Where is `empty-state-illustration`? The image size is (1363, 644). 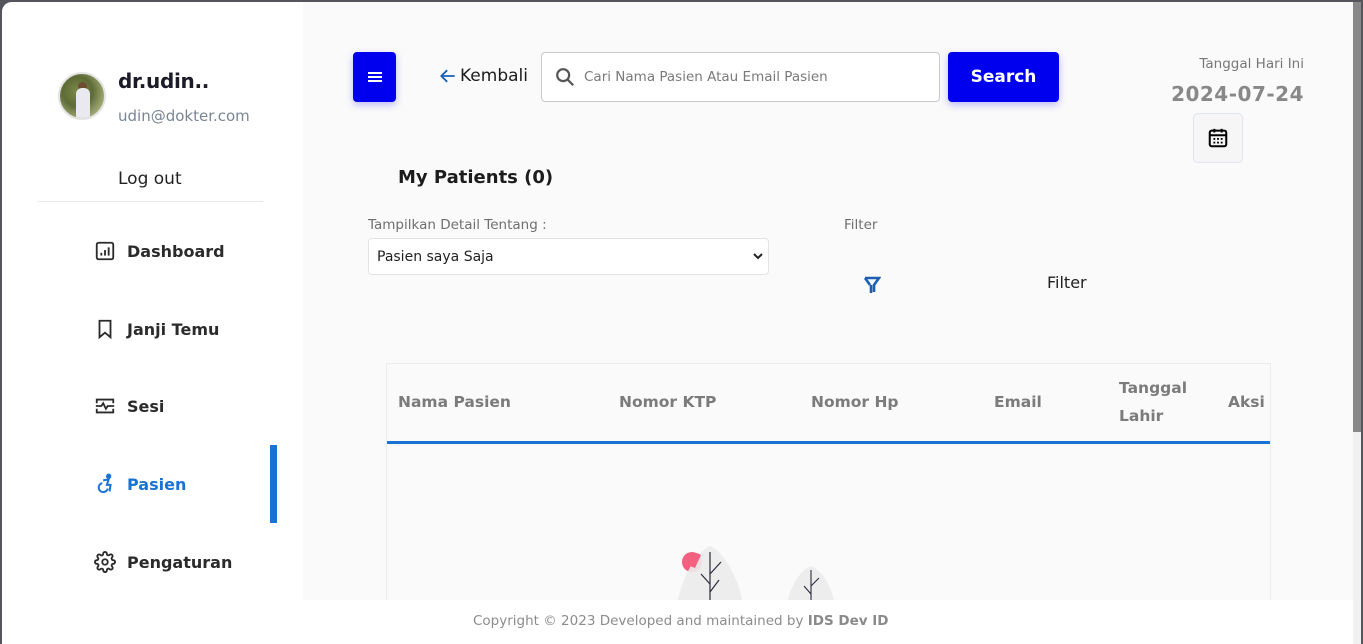
empty-state-illustration is located at coordinates (756, 575).